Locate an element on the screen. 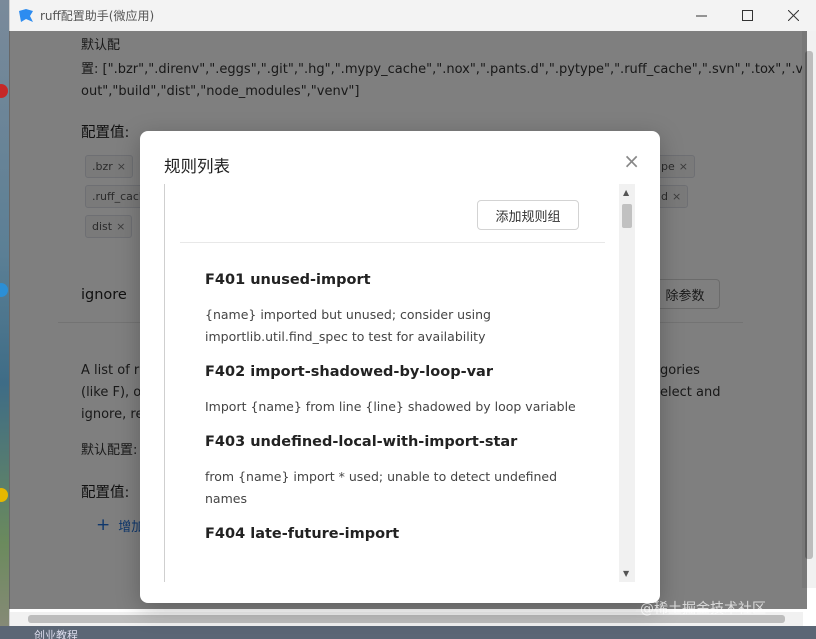 Image resolution: width=816 pixels, height=639 pixels. desktop-background is located at coordinates (4, 319).